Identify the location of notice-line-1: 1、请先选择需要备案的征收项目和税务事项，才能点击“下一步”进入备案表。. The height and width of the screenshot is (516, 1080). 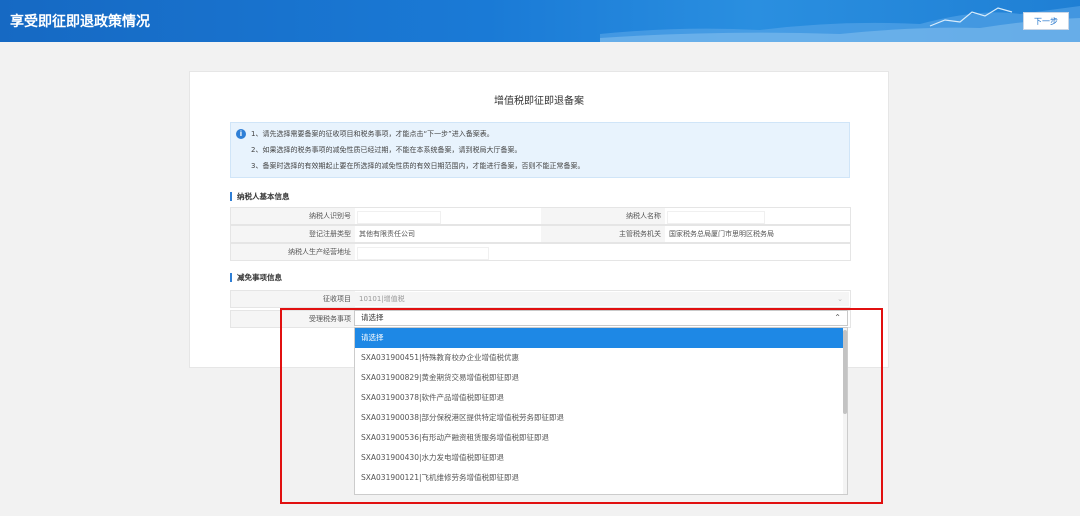
(372, 134).